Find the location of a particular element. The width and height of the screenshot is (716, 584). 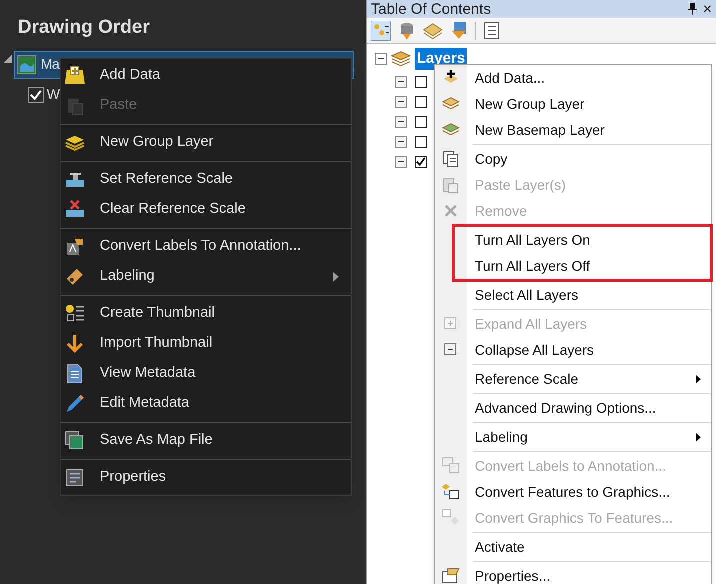

menu-item: Set Reference Scale is located at coordinates (206, 180).